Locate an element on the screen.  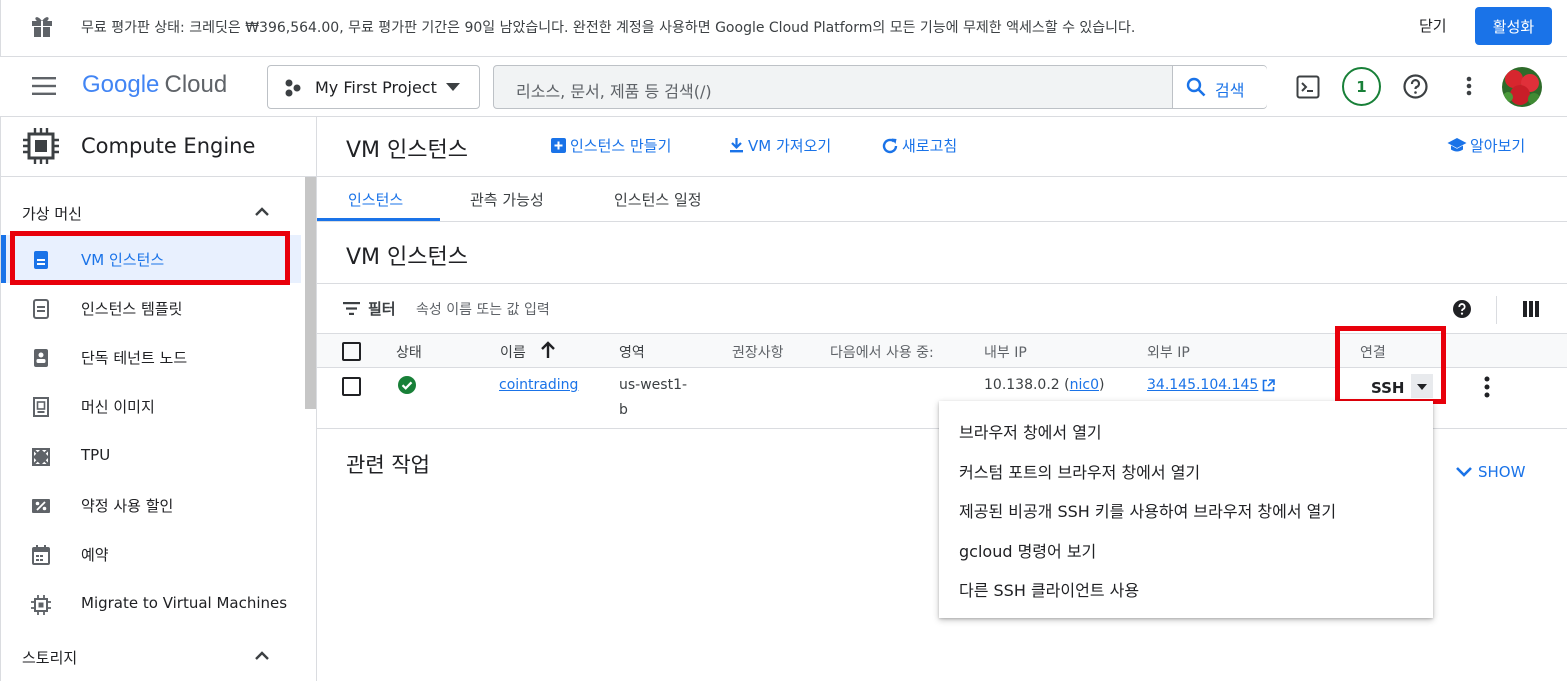
ssh-label: SSH is located at coordinates (1388, 388).